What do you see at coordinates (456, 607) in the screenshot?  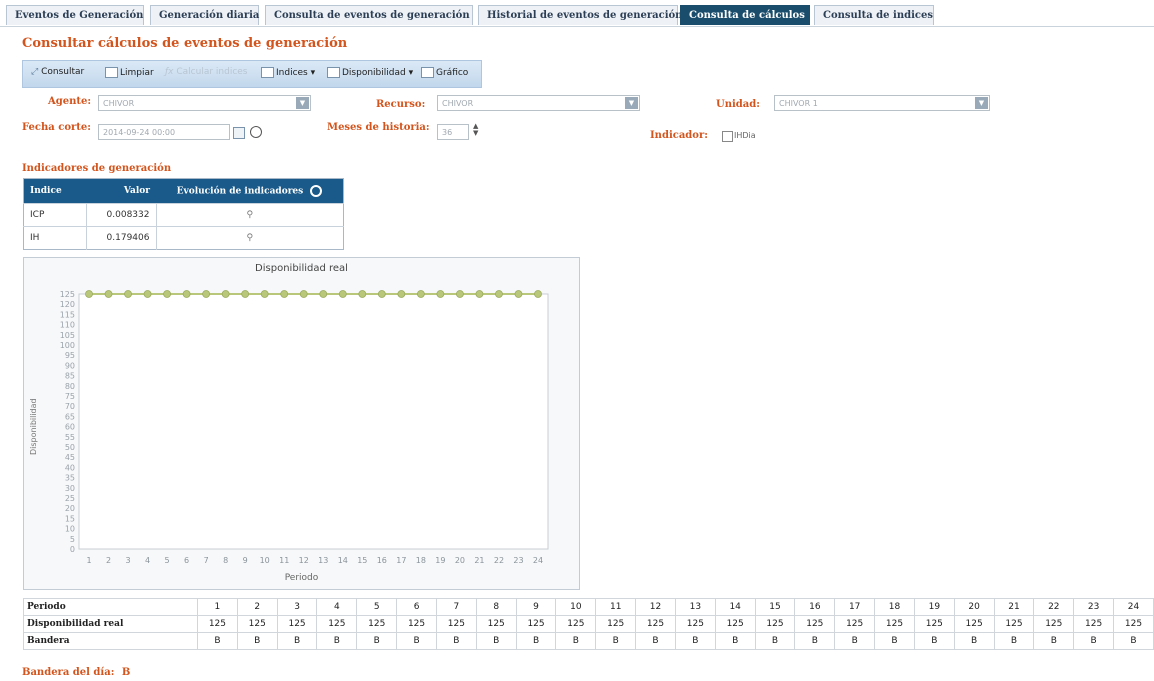 I see `periodo-cell: 7` at bounding box center [456, 607].